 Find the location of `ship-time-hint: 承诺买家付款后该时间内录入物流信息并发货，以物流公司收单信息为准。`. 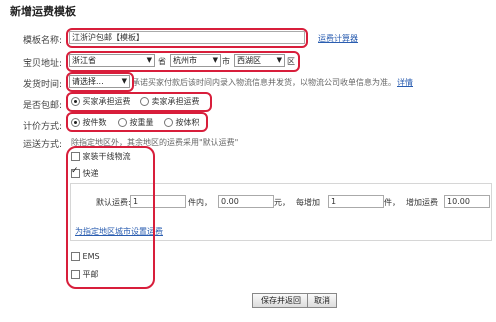

ship-time-hint: 承诺买家付款后该时间内录入物流信息并发货，以物流公司收单信息为准。 is located at coordinates (264, 82).